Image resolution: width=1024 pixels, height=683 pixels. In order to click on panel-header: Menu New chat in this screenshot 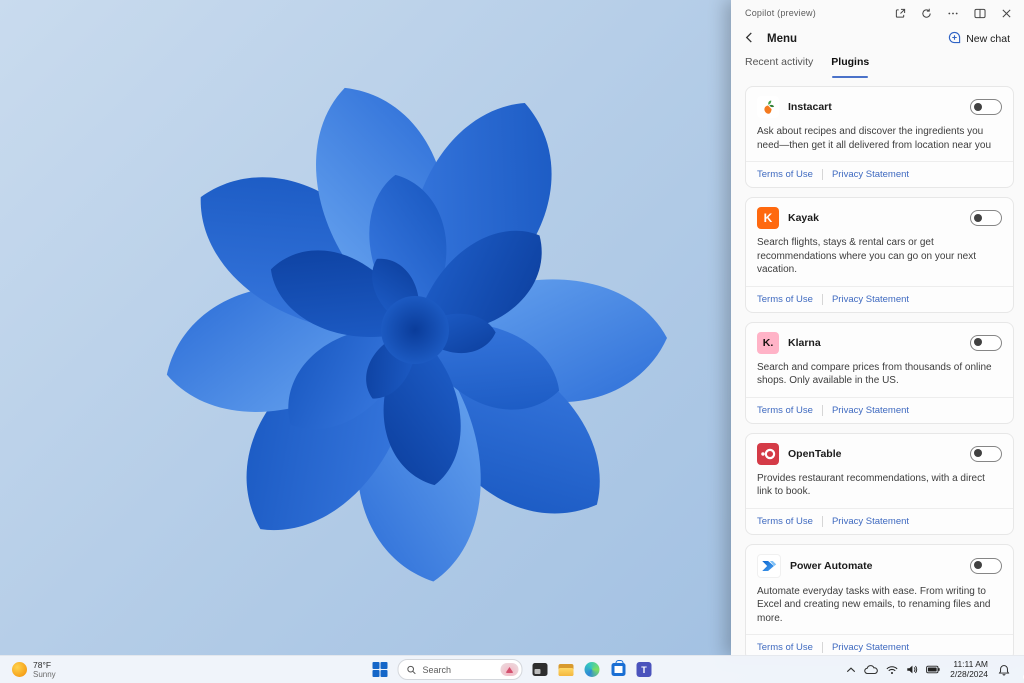, I will do `click(877, 39)`.